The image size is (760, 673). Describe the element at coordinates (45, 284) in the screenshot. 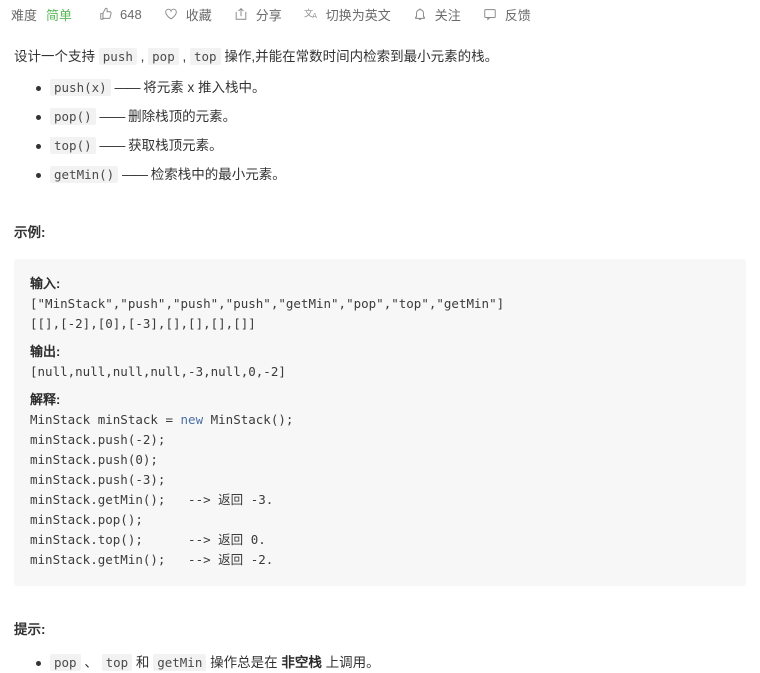

I see `input-label: 输入:` at that location.